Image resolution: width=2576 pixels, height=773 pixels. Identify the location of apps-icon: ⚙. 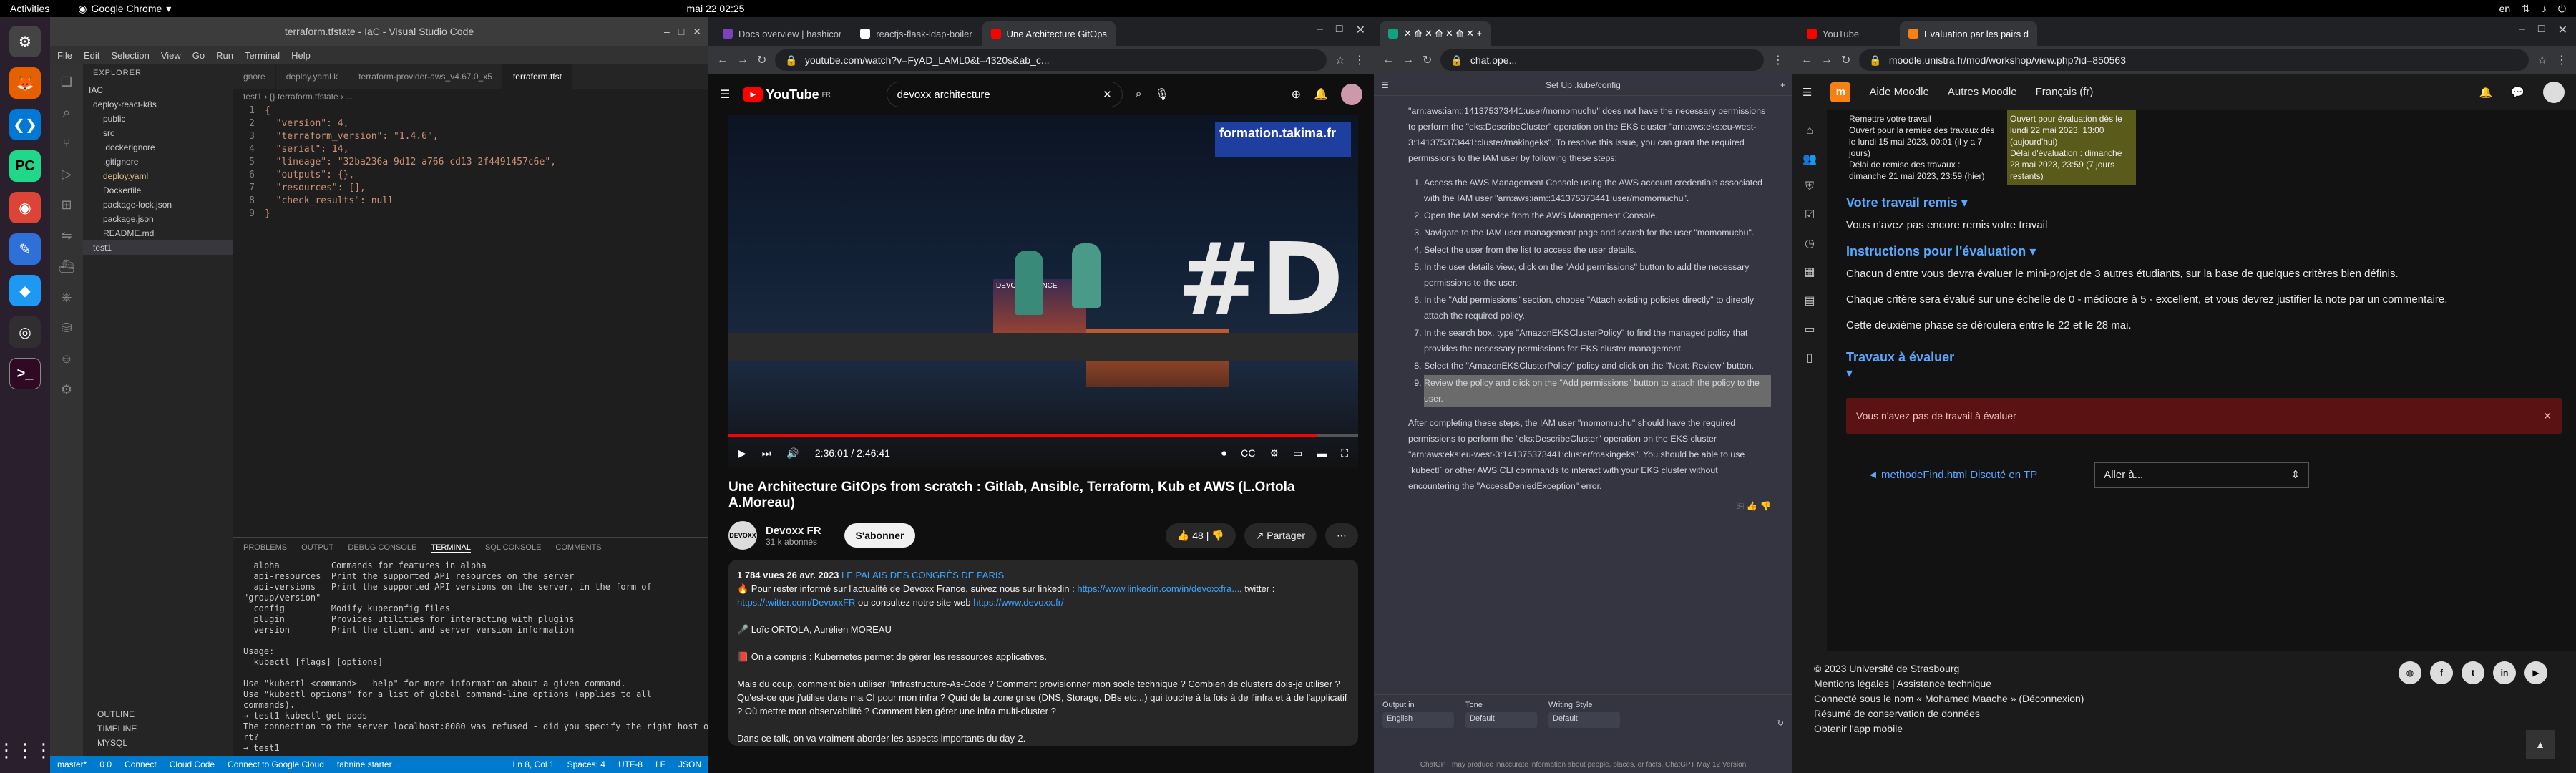
(25, 42).